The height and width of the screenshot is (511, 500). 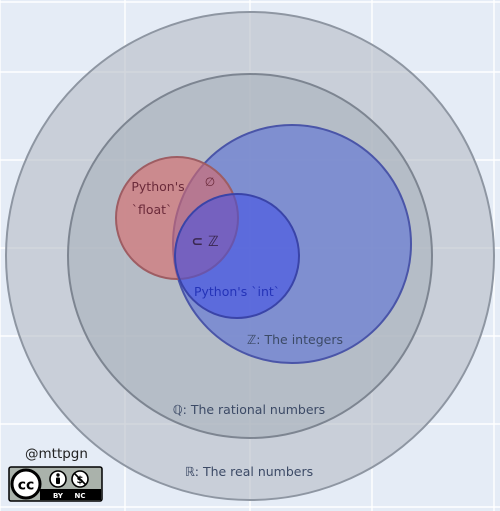 What do you see at coordinates (237, 256) in the screenshot?
I see `python-int-set` at bounding box center [237, 256].